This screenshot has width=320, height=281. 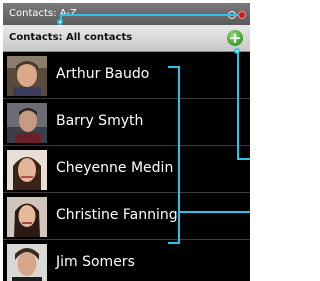 I want to click on filter-label: Contacts: All contacts, so click(x=71, y=37).